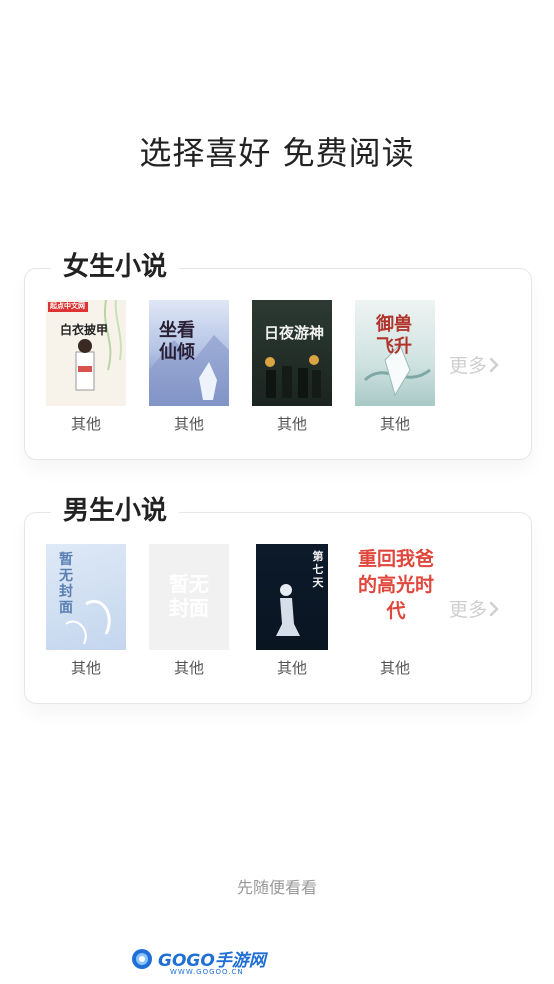  I want to click on book-cover: 暂无封面 坐看仙倾, so click(189, 353).